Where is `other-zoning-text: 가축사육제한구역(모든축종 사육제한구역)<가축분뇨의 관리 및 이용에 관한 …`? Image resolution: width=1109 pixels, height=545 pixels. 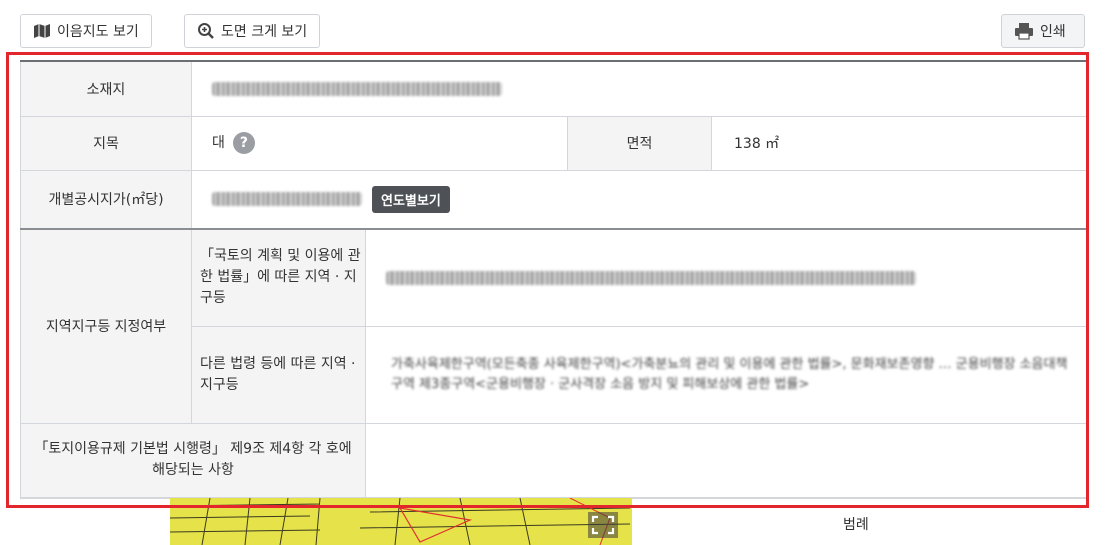 other-zoning-text: 가축사육제한구역(모든축종 사육제한구역)<가축분뇨의 관리 및 이용에 관한 … is located at coordinates (729, 374).